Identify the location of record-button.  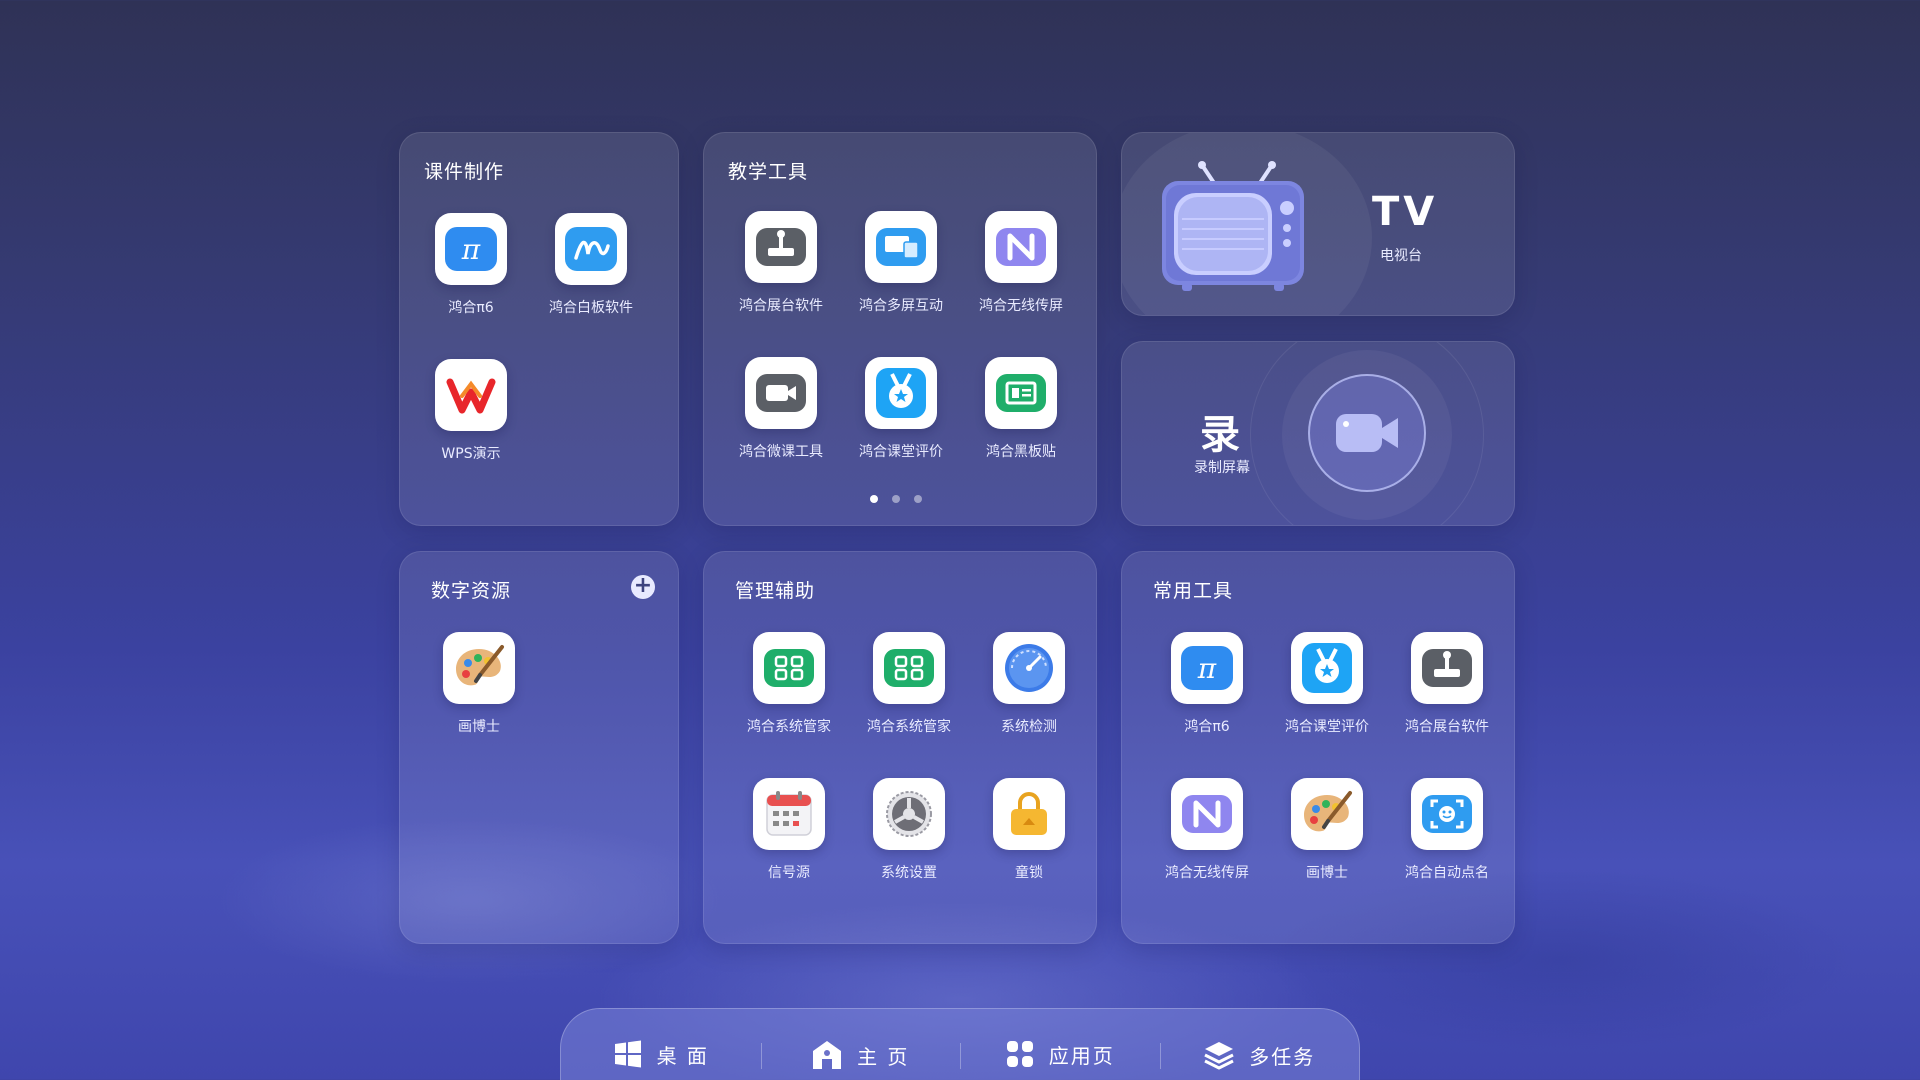
(1367, 433).